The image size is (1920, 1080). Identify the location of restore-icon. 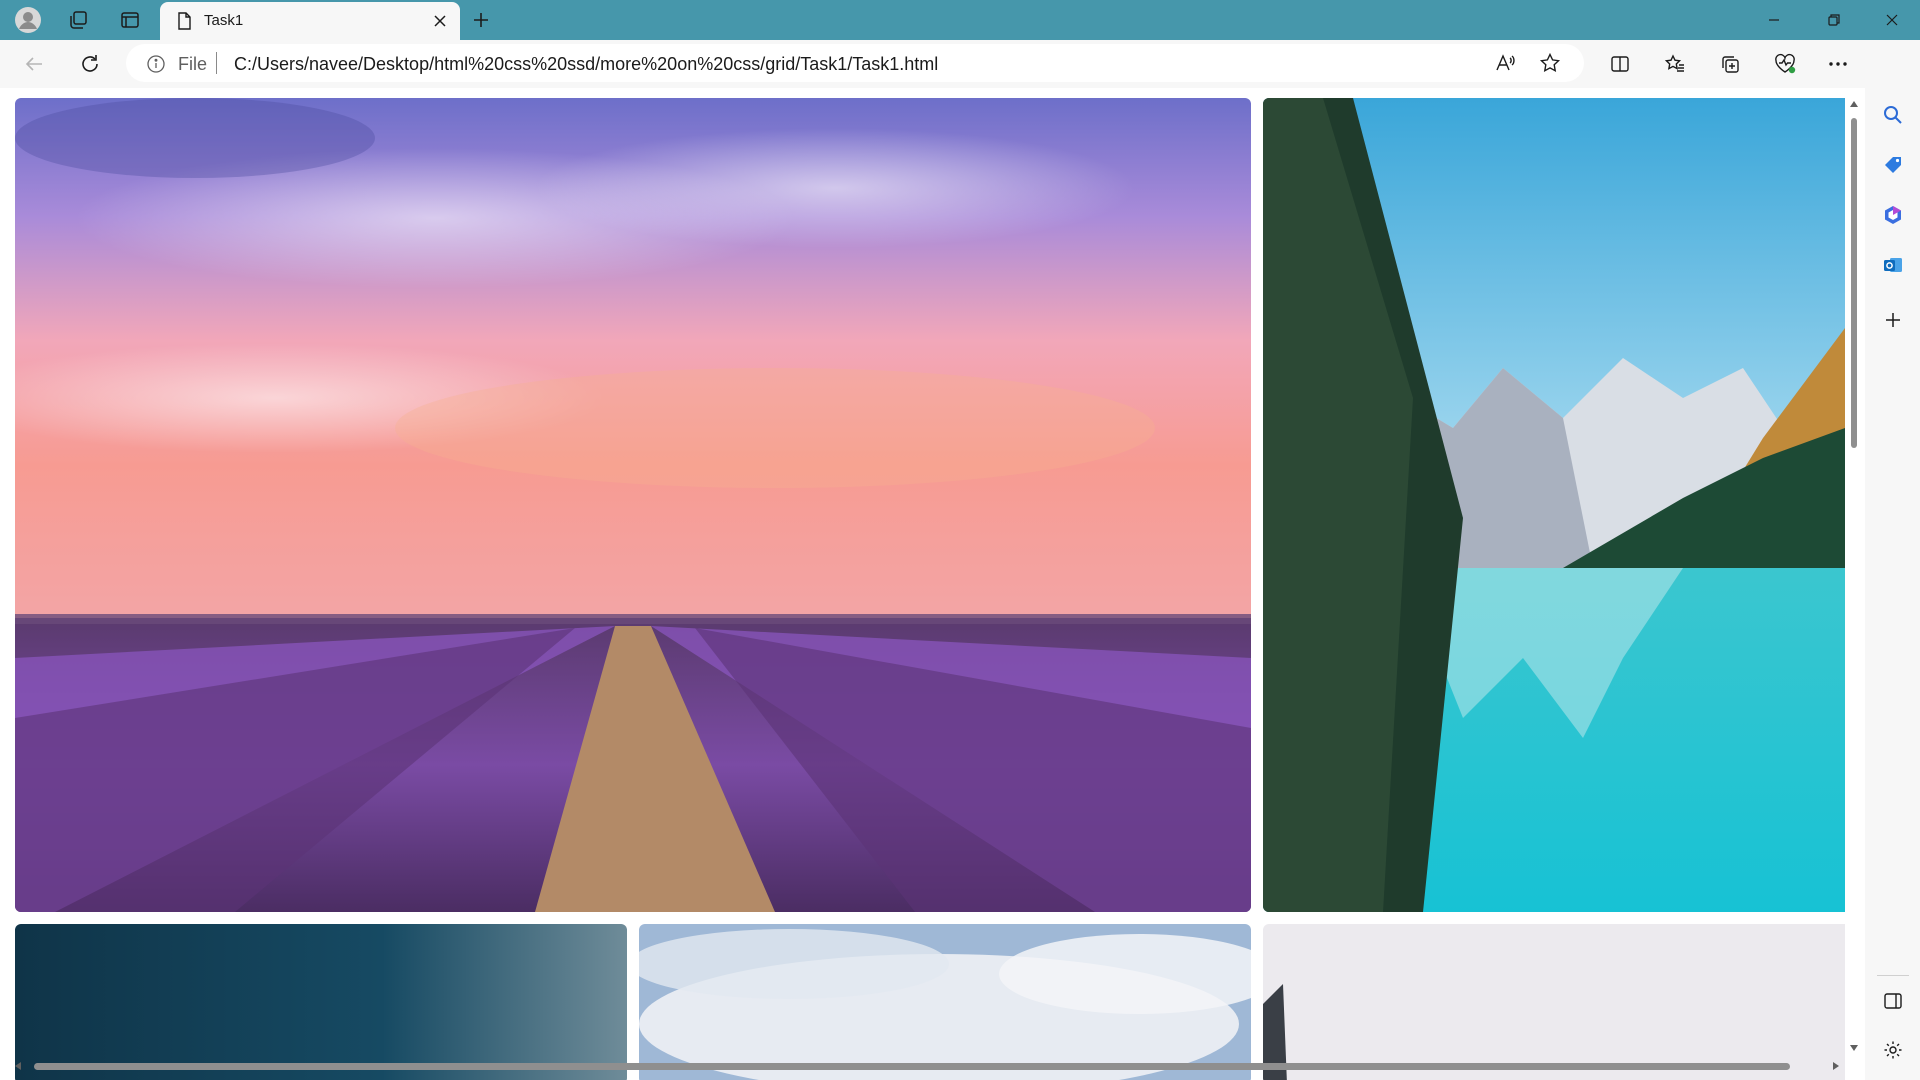
(1834, 20).